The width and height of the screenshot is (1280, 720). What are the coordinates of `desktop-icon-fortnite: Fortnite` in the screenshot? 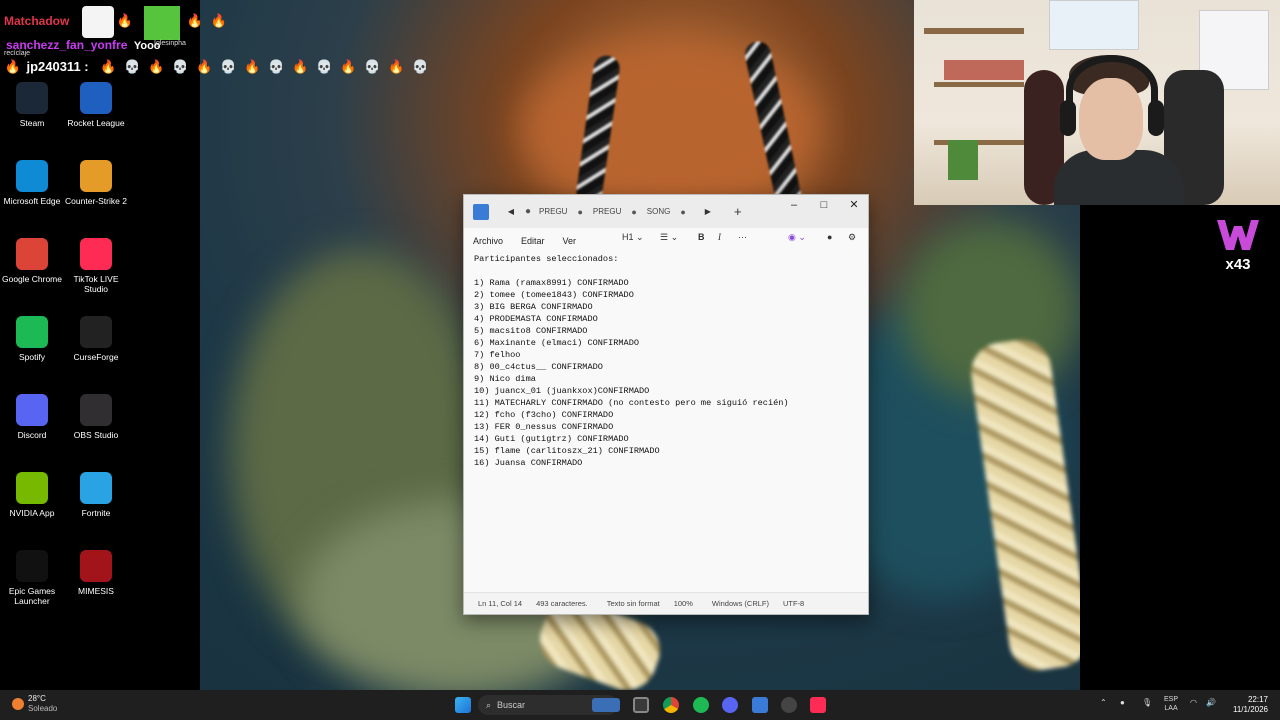 It's located at (96, 495).